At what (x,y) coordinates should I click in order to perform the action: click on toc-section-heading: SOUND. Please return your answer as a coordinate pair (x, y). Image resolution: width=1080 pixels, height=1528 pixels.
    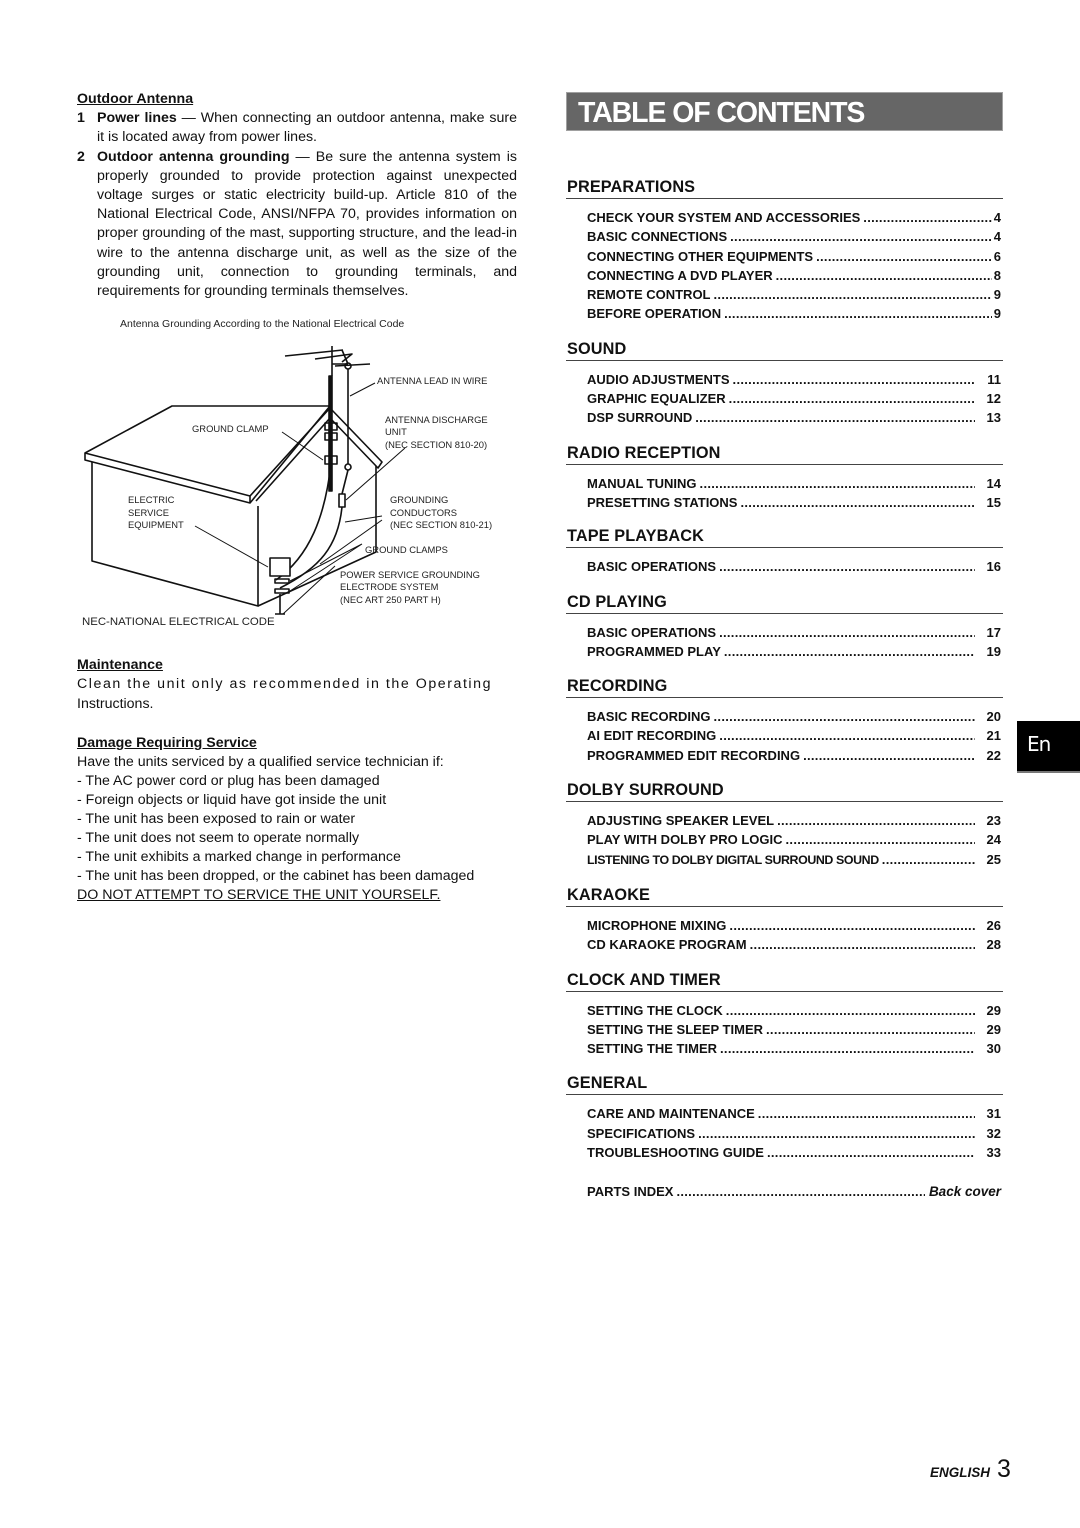
    Looking at the image, I should click on (784, 349).